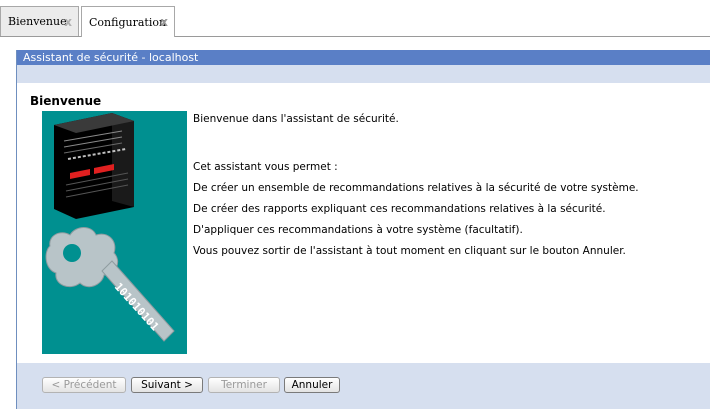  Describe the element at coordinates (66, 101) in the screenshot. I see `page-title: Bienvenue` at that location.